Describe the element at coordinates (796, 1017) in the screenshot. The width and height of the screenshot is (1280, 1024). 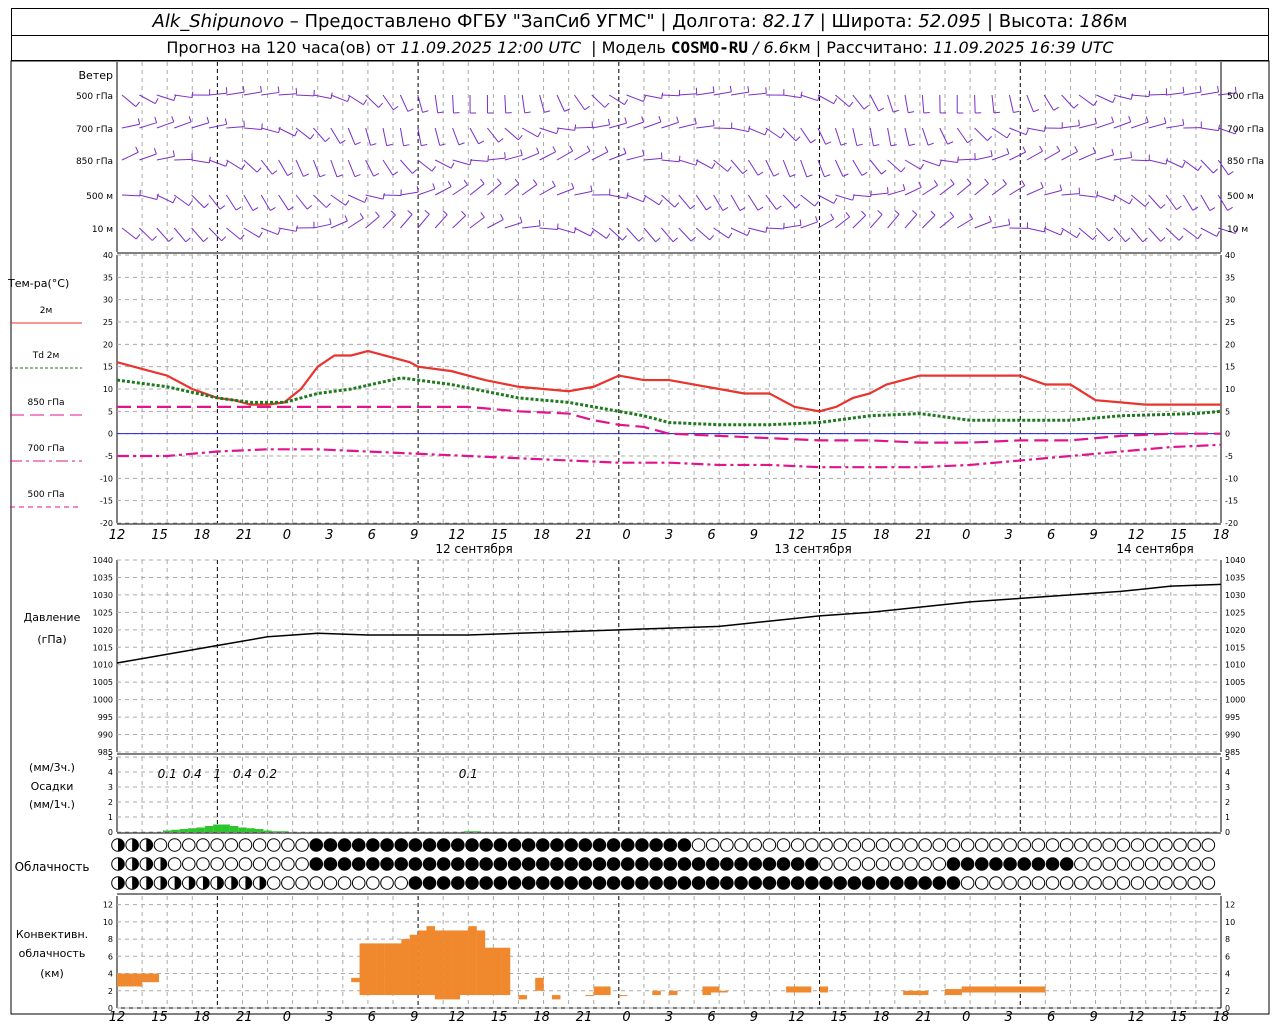
I see `time-label-bottom: 12` at that location.